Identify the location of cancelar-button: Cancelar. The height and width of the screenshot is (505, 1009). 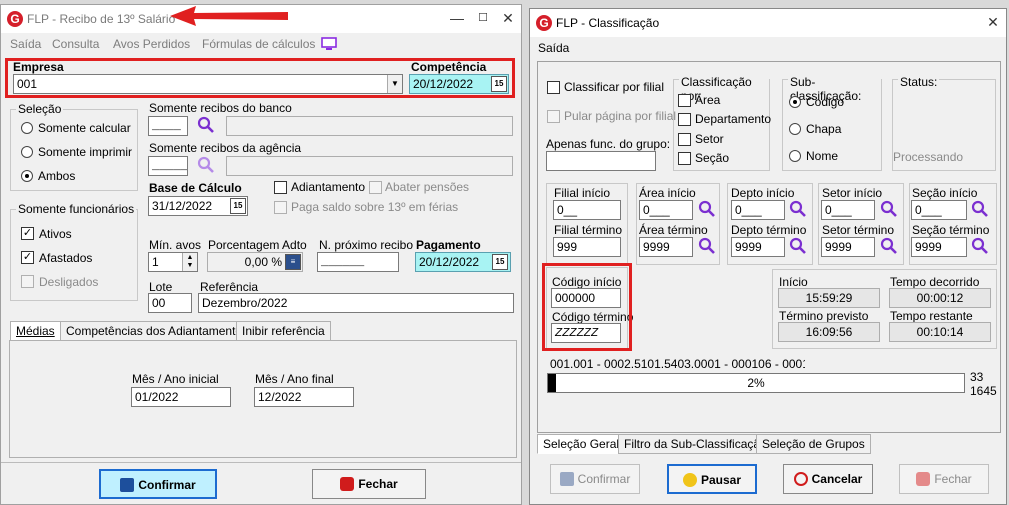
(828, 479).